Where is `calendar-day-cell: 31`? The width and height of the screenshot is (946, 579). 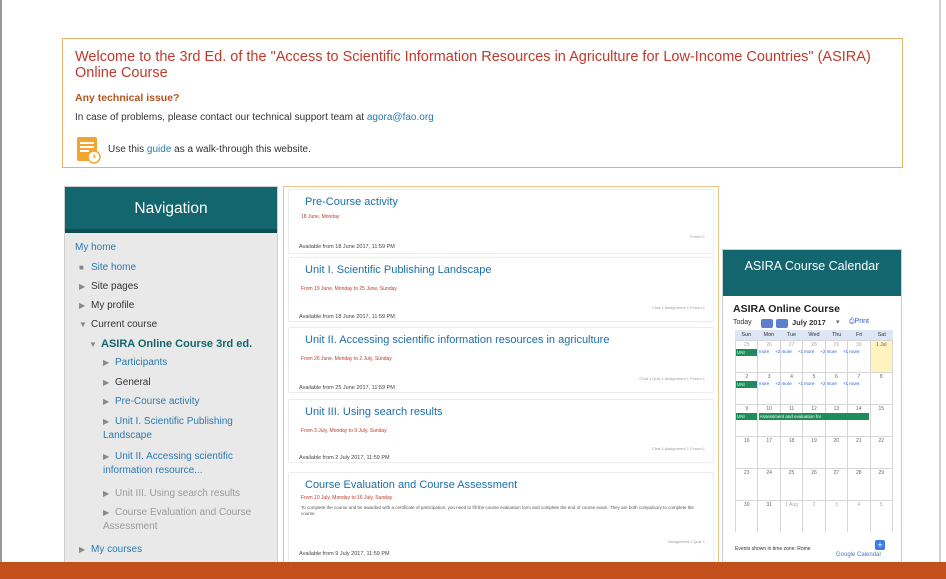
calendar-day-cell: 31 is located at coordinates (769, 516).